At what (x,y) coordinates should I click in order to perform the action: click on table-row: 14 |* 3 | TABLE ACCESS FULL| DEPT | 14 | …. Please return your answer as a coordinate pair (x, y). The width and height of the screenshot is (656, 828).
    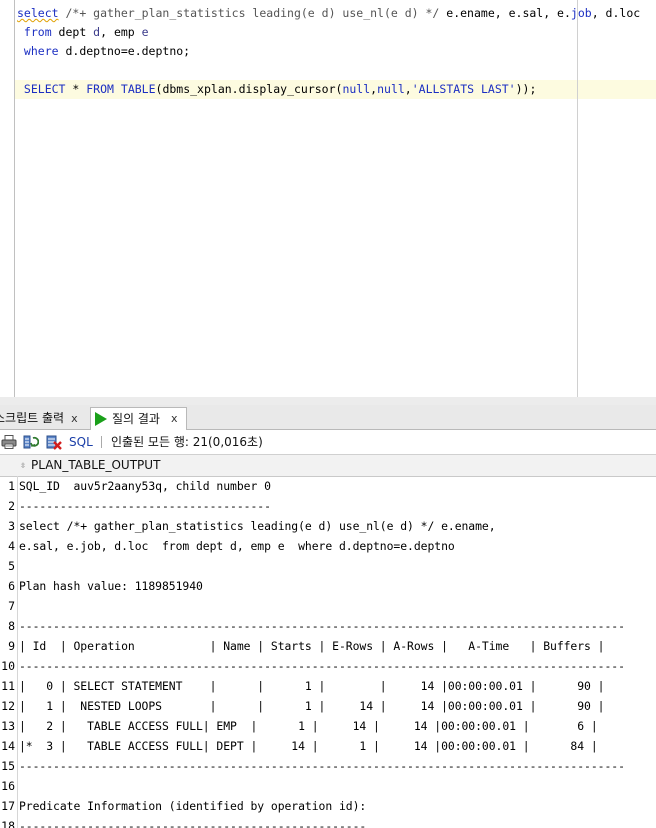
    Looking at the image, I should click on (328, 746).